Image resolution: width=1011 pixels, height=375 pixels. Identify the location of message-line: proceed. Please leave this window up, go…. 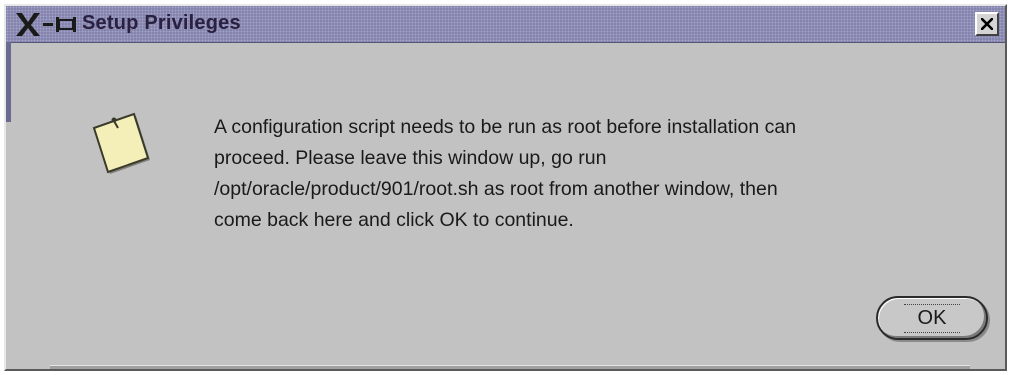
(410, 158).